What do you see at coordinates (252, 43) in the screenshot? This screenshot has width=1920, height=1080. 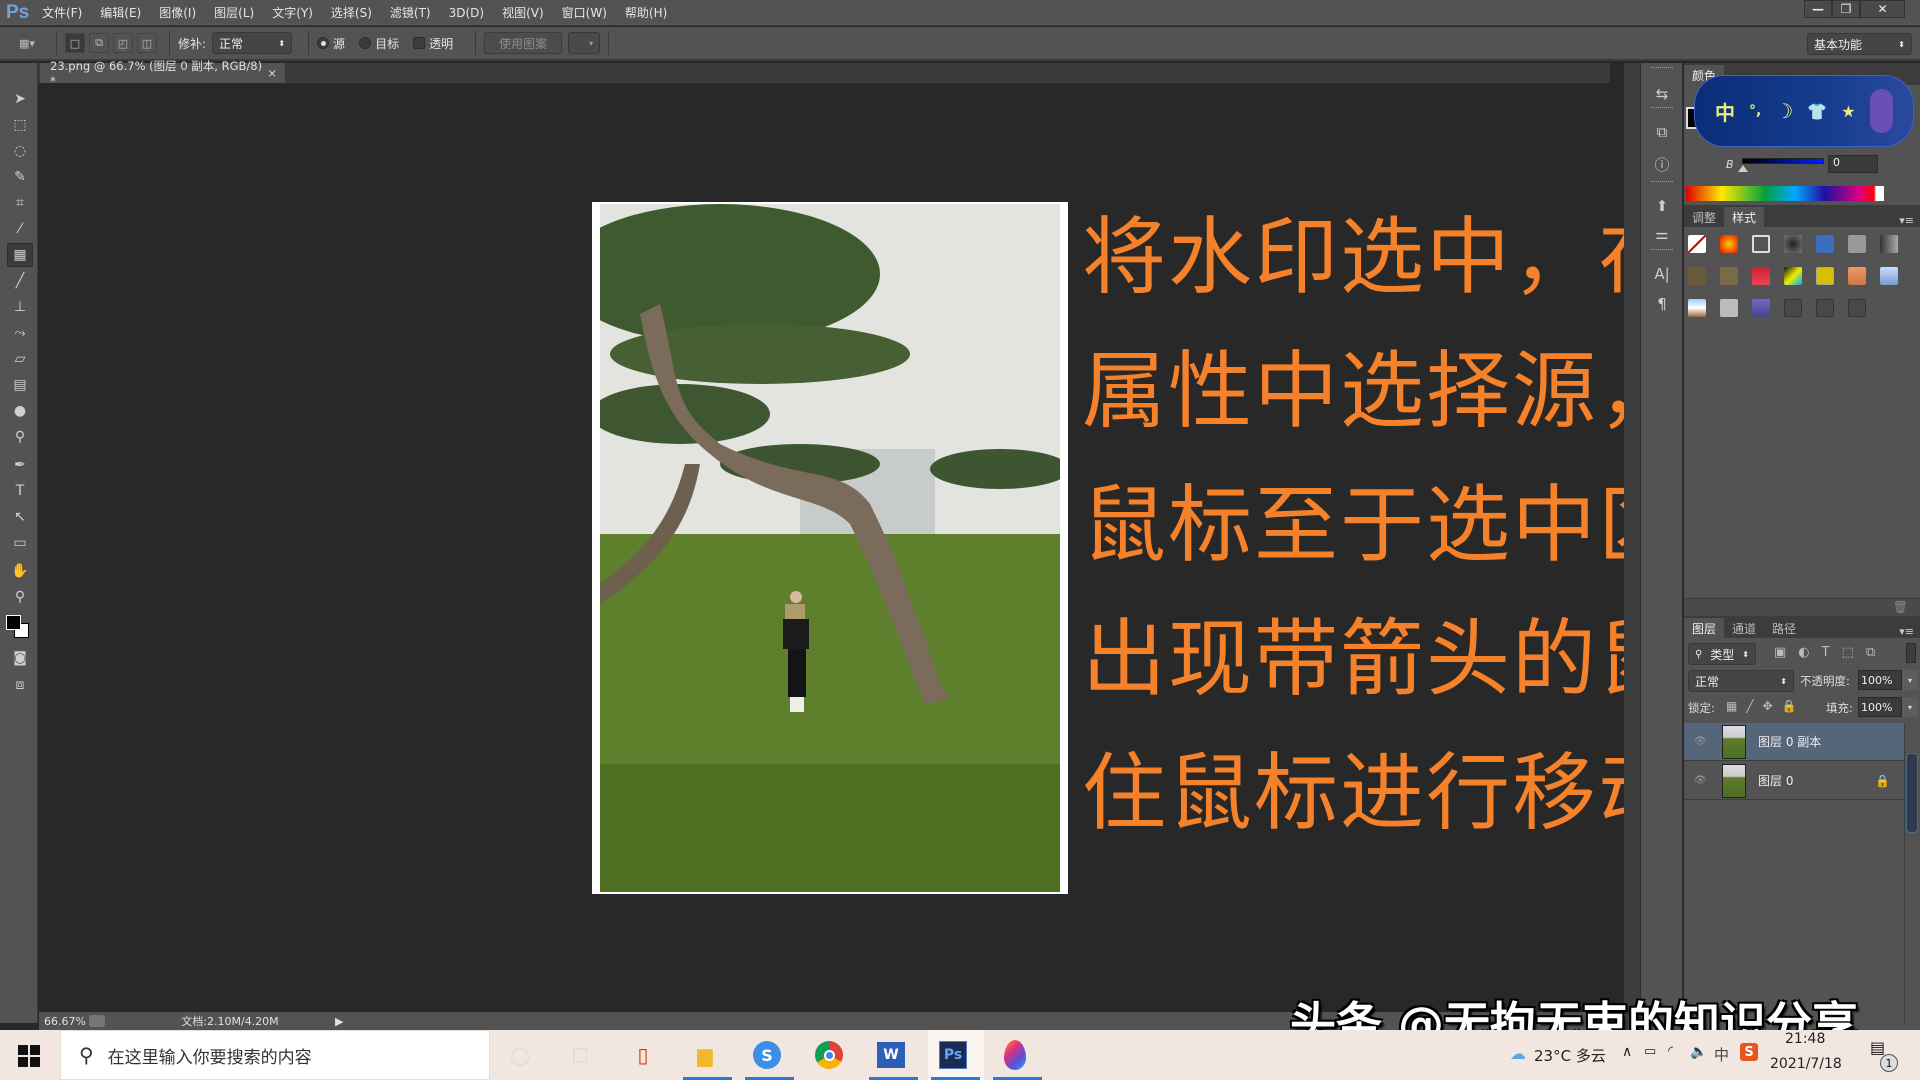 I see `patch-mode-select: 正常 ⬍` at bounding box center [252, 43].